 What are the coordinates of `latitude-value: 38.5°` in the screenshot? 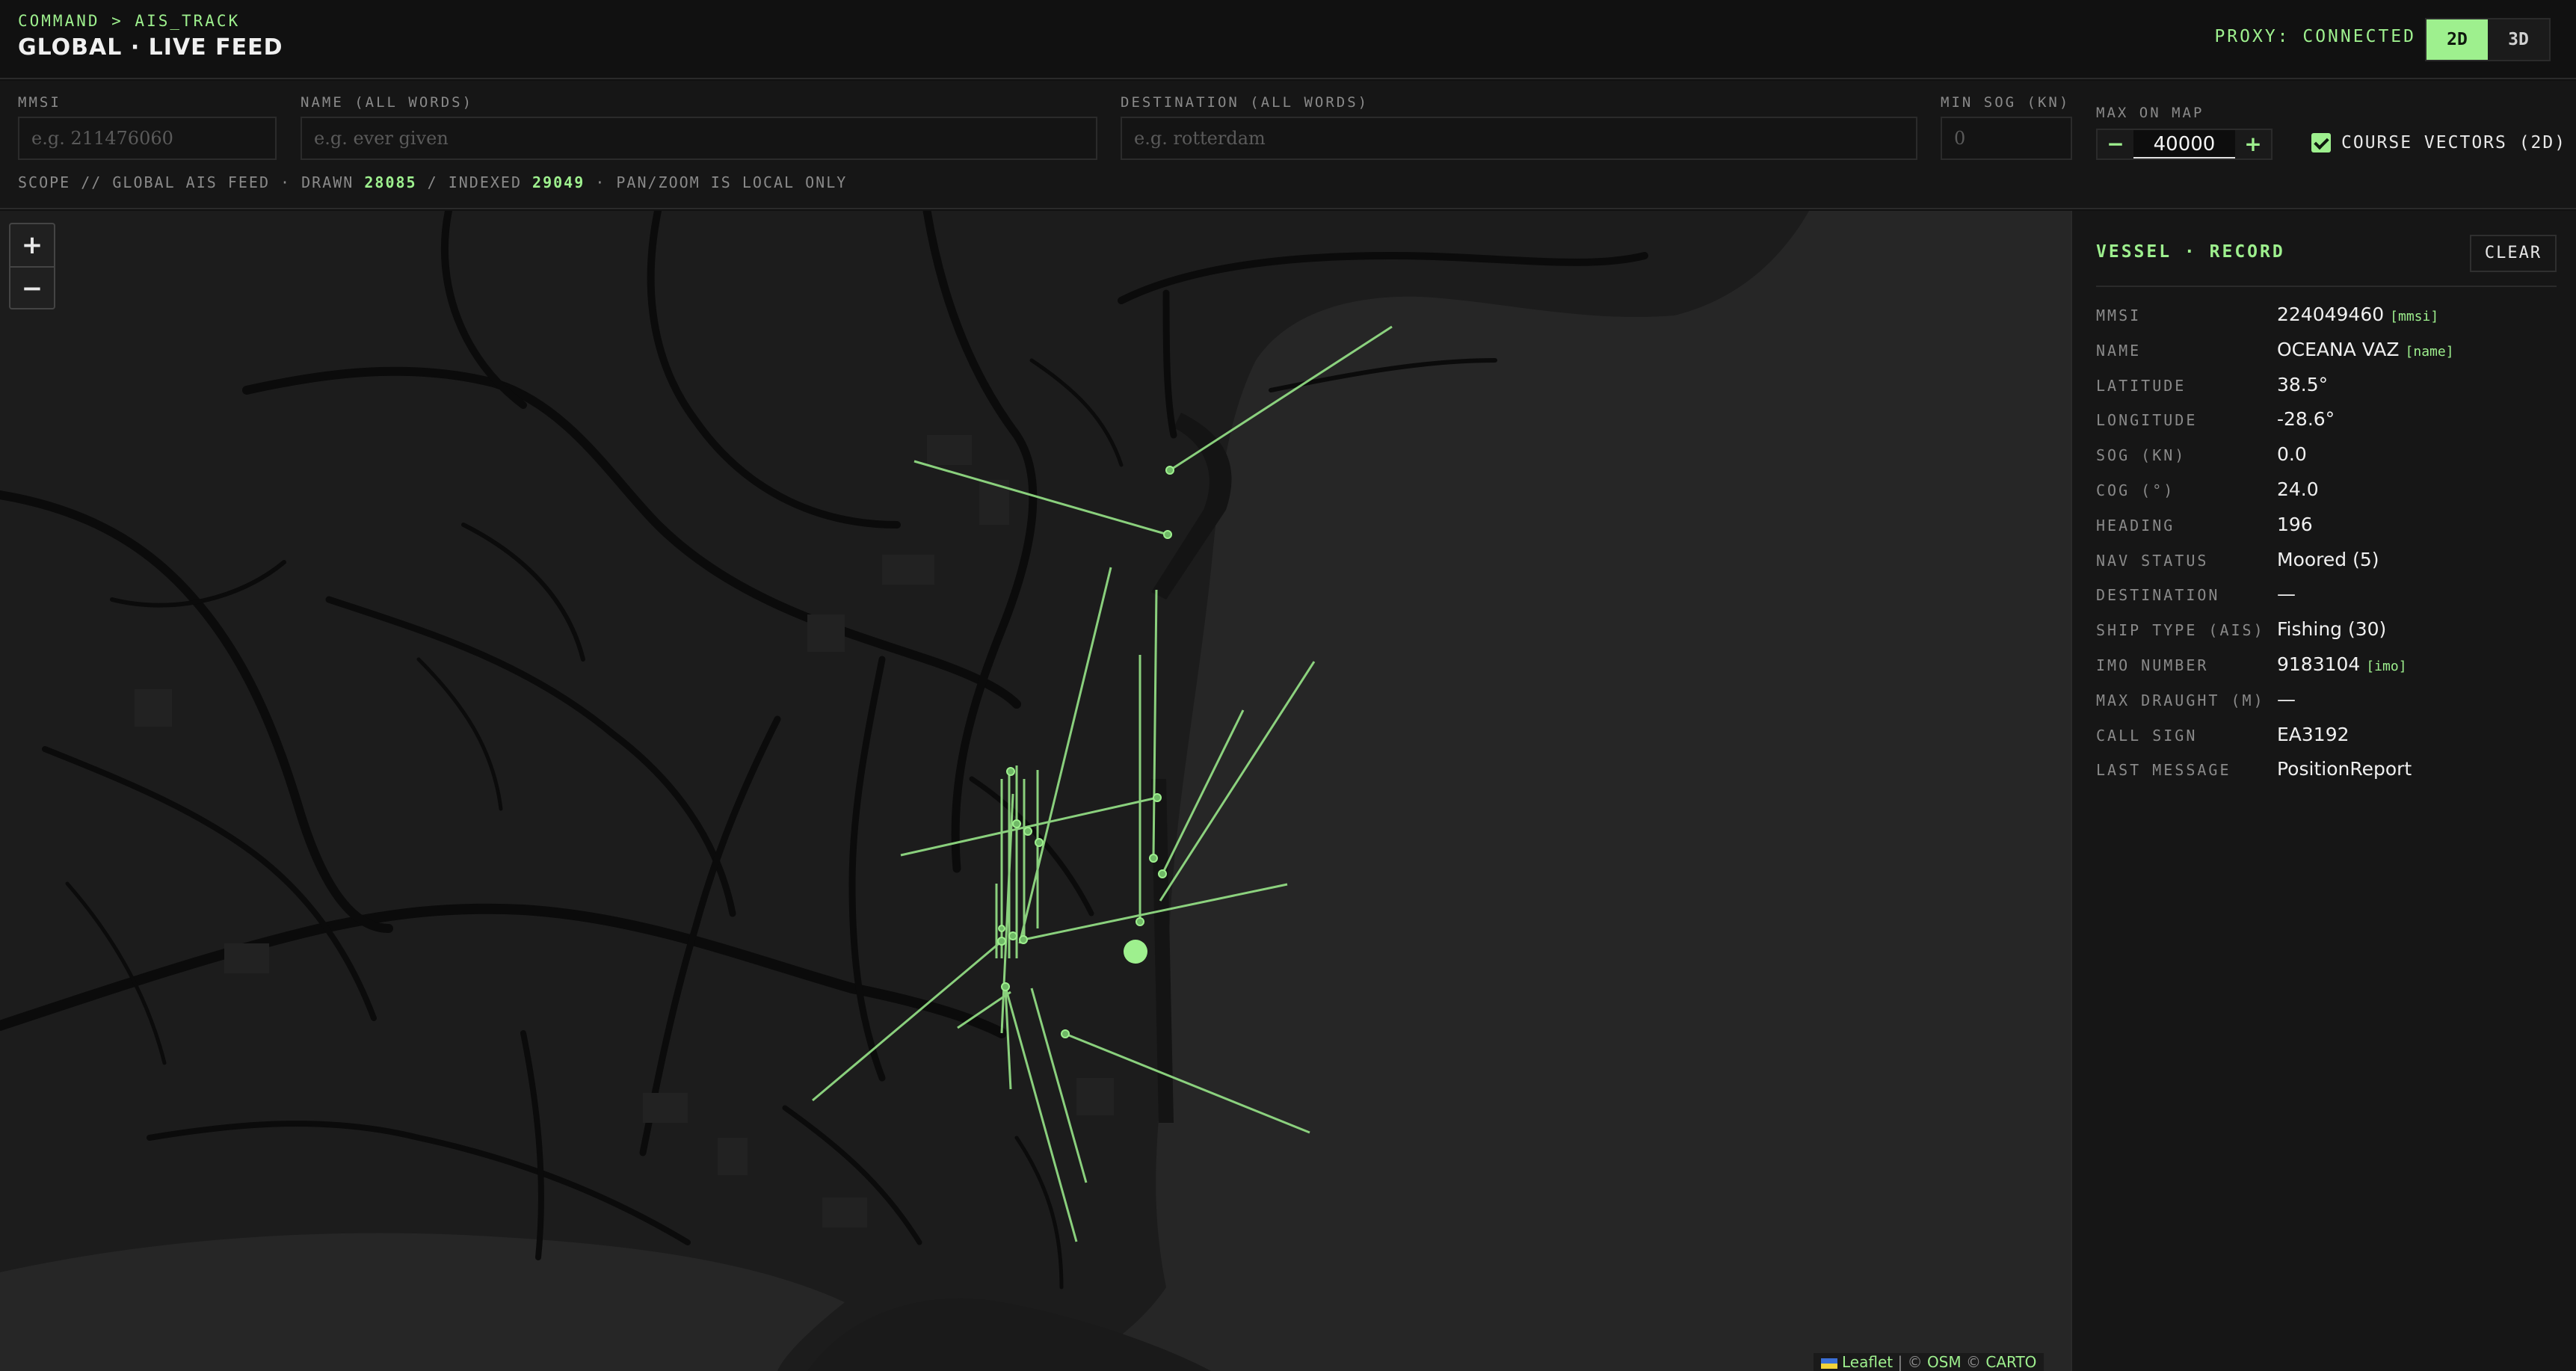 It's located at (2303, 384).